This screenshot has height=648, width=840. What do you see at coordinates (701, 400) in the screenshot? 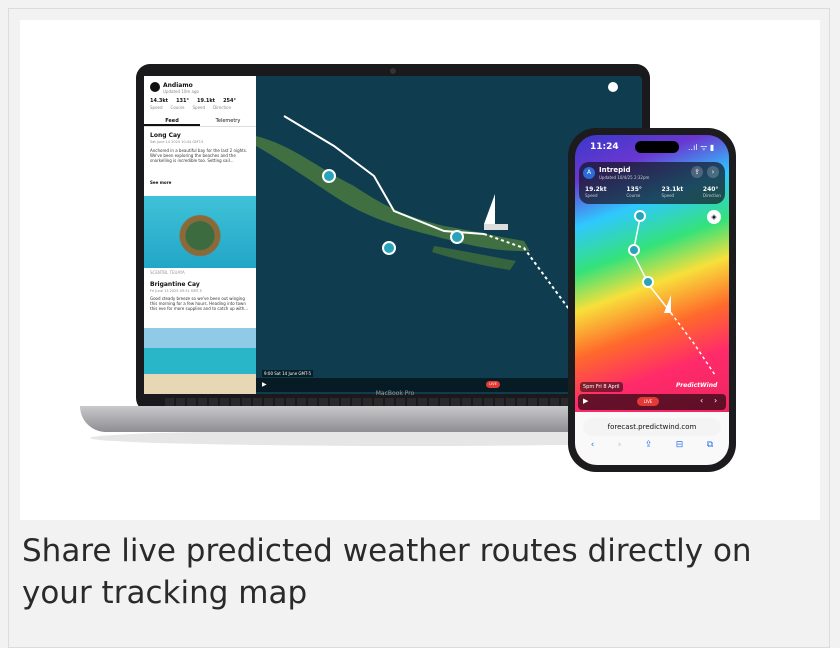
I see `chevron-left-icon: ‹` at bounding box center [701, 400].